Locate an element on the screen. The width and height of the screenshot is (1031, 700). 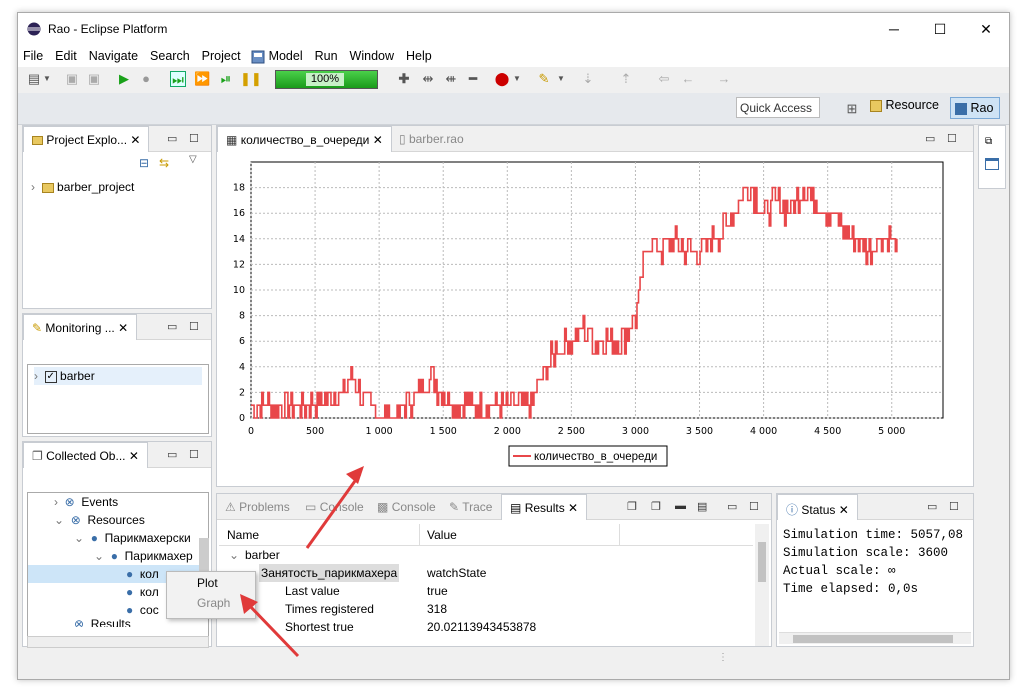
column-value-header: Value is located at coordinates (442, 535).